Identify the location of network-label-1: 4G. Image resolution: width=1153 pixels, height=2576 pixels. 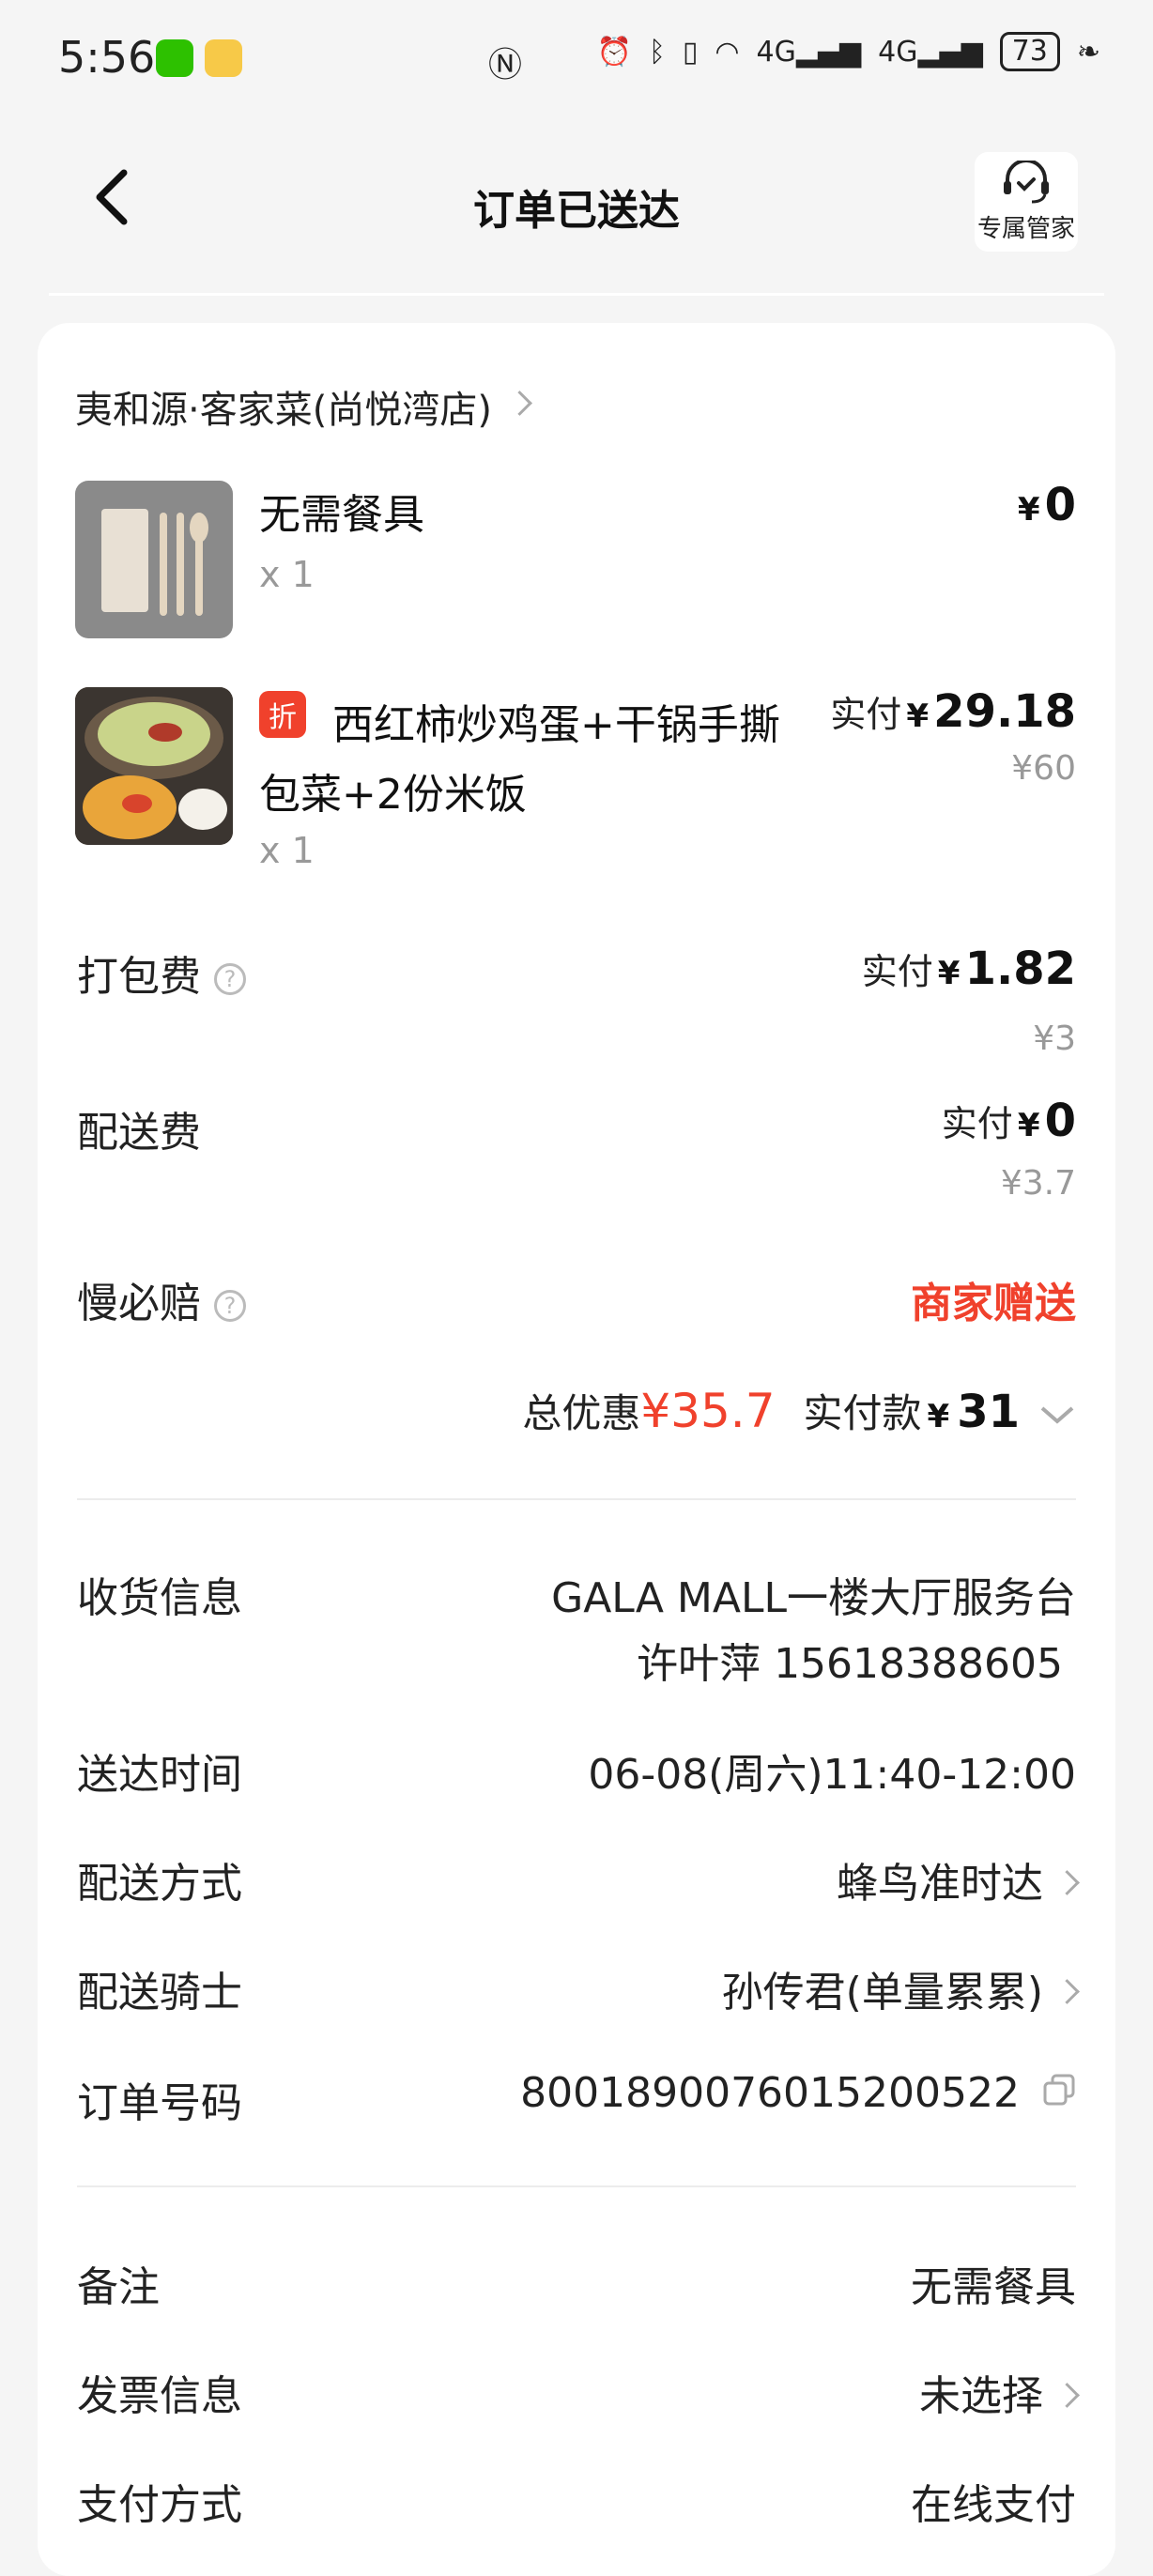
(776, 52).